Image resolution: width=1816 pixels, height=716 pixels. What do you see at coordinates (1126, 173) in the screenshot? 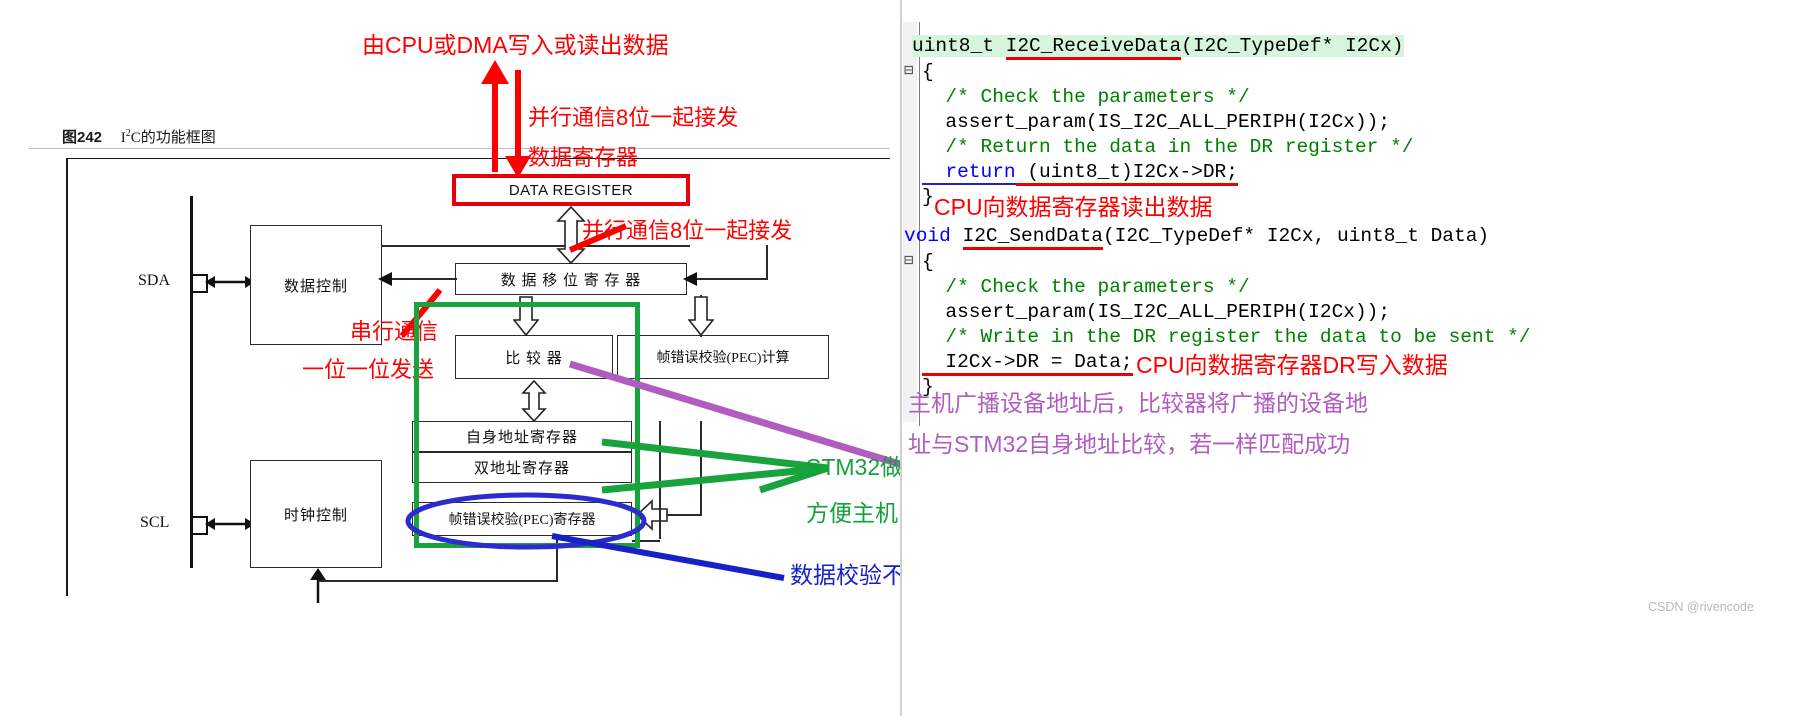
I see `code-receive-return-rest: (uint8_t)I2Cx->DR;` at bounding box center [1126, 173].